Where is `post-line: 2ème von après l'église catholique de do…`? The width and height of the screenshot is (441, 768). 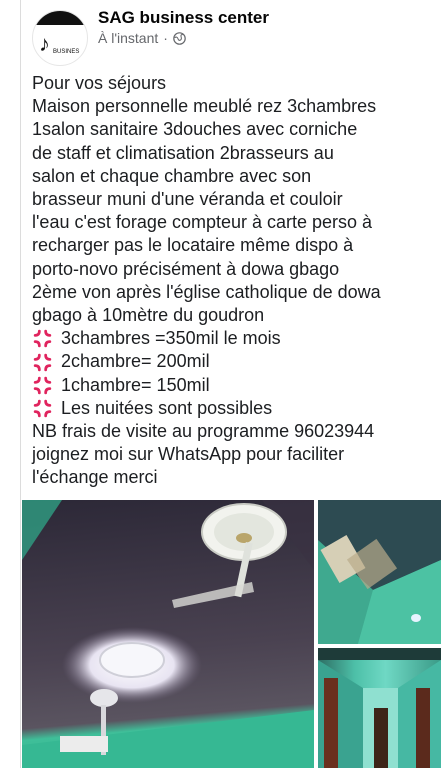 post-line: 2ème von après l'église catholique de do… is located at coordinates (206, 291).